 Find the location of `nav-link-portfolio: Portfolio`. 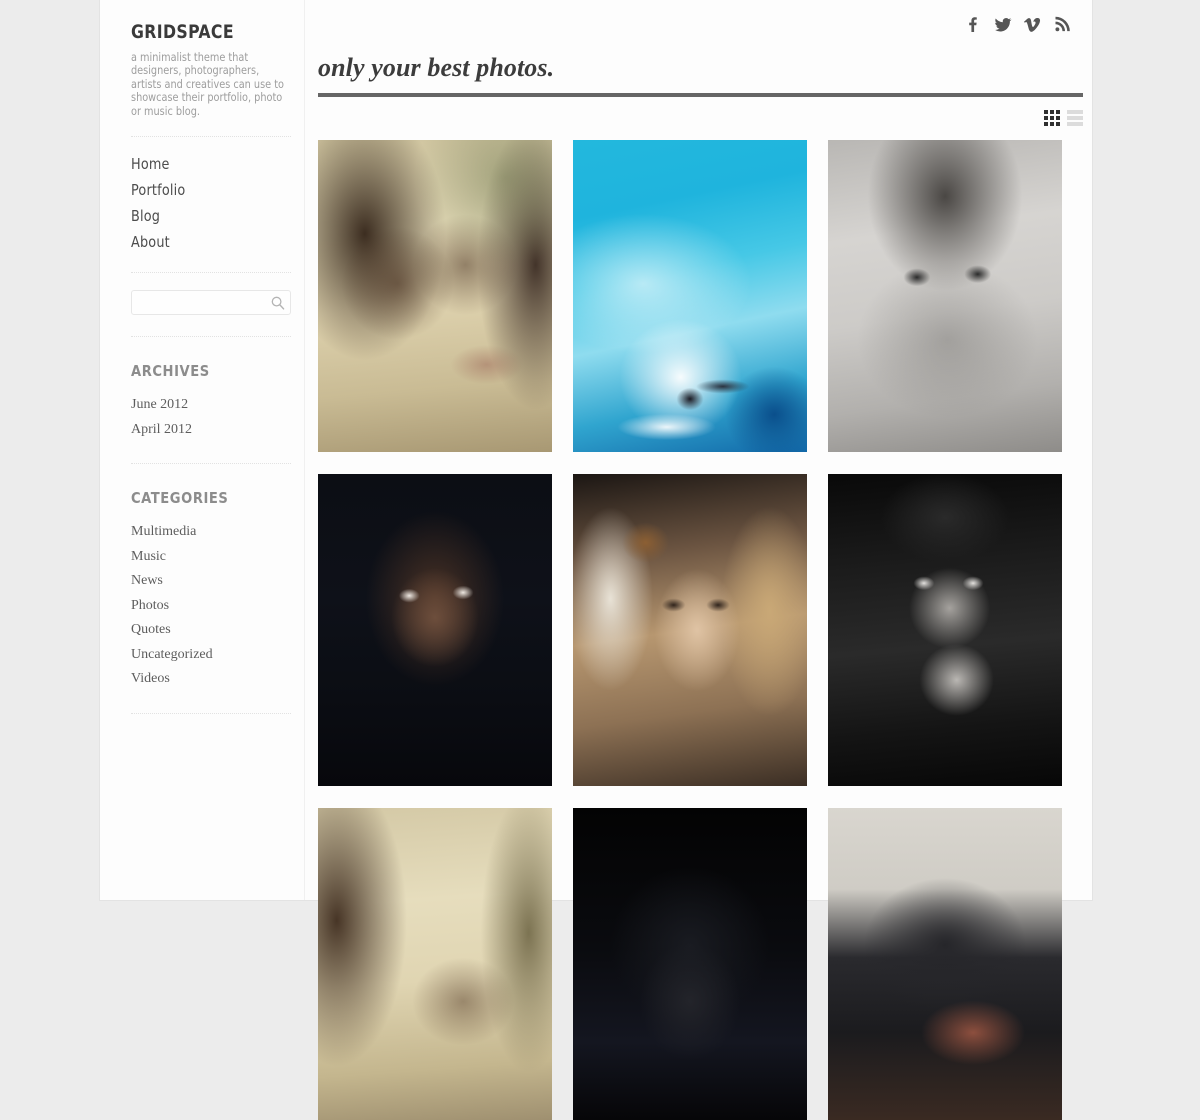

nav-link-portfolio: Portfolio is located at coordinates (213, 190).